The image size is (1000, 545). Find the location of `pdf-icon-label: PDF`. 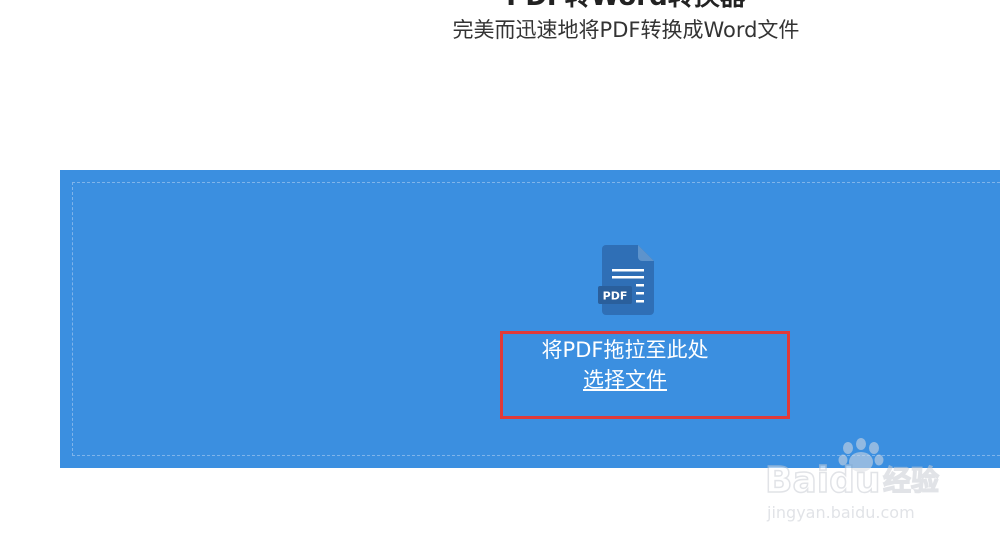

pdf-icon-label: PDF is located at coordinates (615, 296).